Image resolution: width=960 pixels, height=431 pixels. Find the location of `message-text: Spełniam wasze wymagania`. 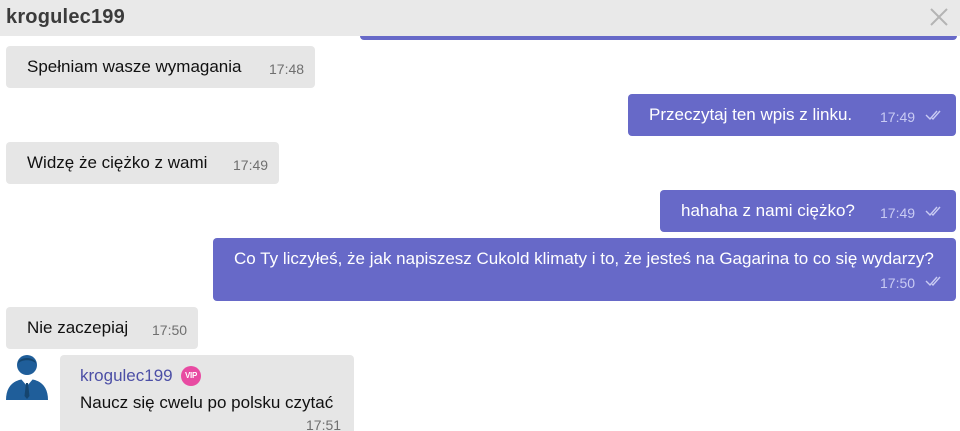

message-text: Spełniam wasze wymagania is located at coordinates (134, 66).